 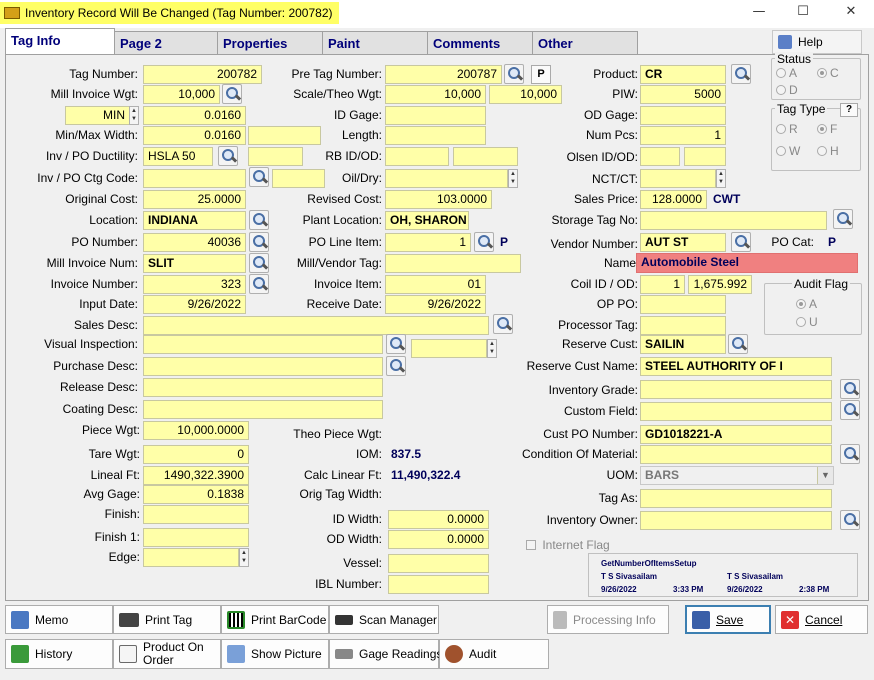 I want to click on inventory-owner-search-icon, so click(x=850, y=520).